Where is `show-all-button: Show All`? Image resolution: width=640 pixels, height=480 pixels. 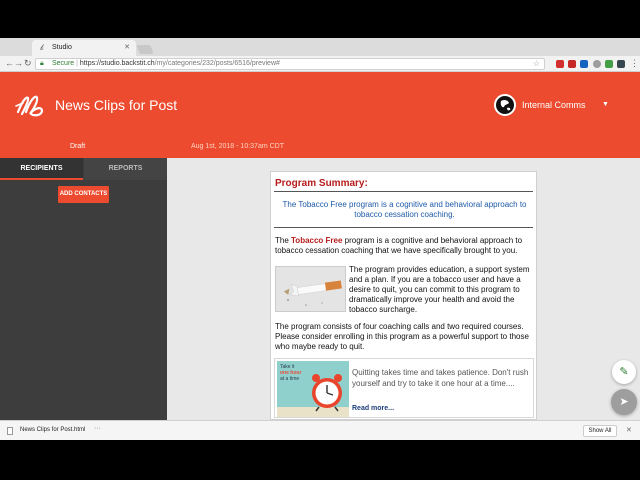
show-all-button: Show All is located at coordinates (600, 431).